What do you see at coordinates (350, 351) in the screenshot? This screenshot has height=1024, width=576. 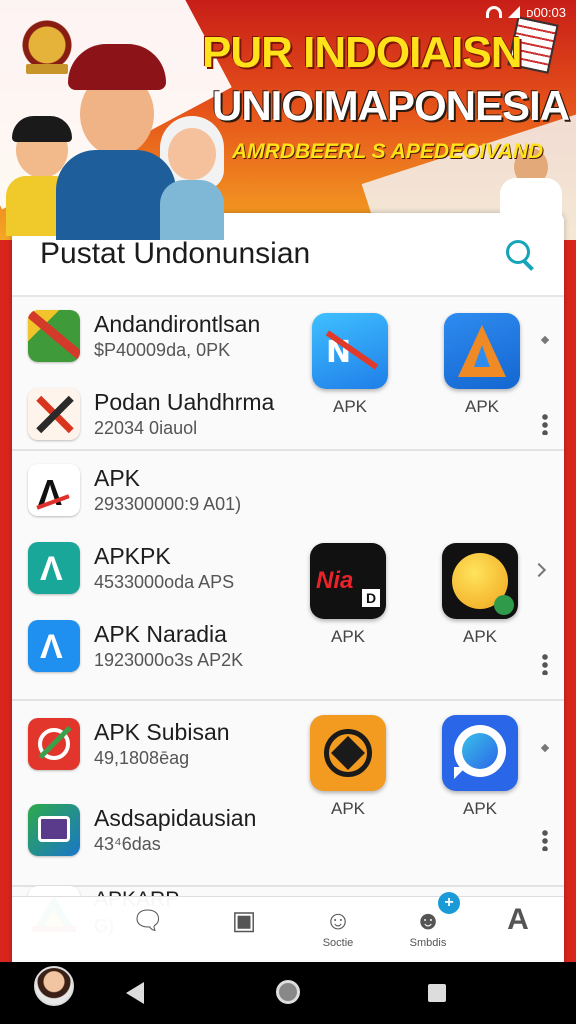 I see `blue-n-logo-icon: N` at bounding box center [350, 351].